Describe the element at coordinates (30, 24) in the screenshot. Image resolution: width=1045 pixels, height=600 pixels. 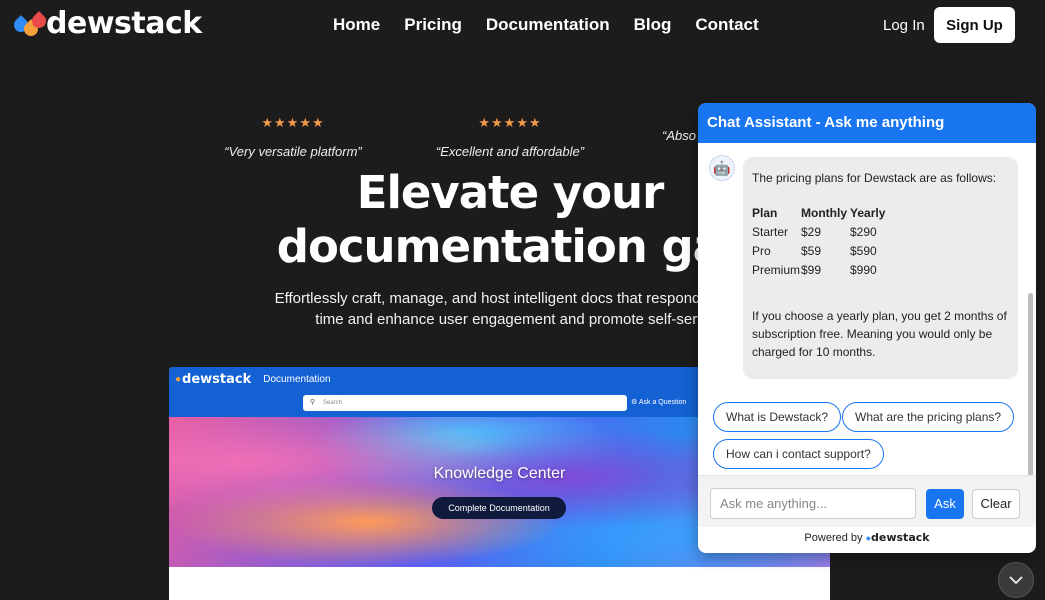
I see `drops-logo-icon` at that location.